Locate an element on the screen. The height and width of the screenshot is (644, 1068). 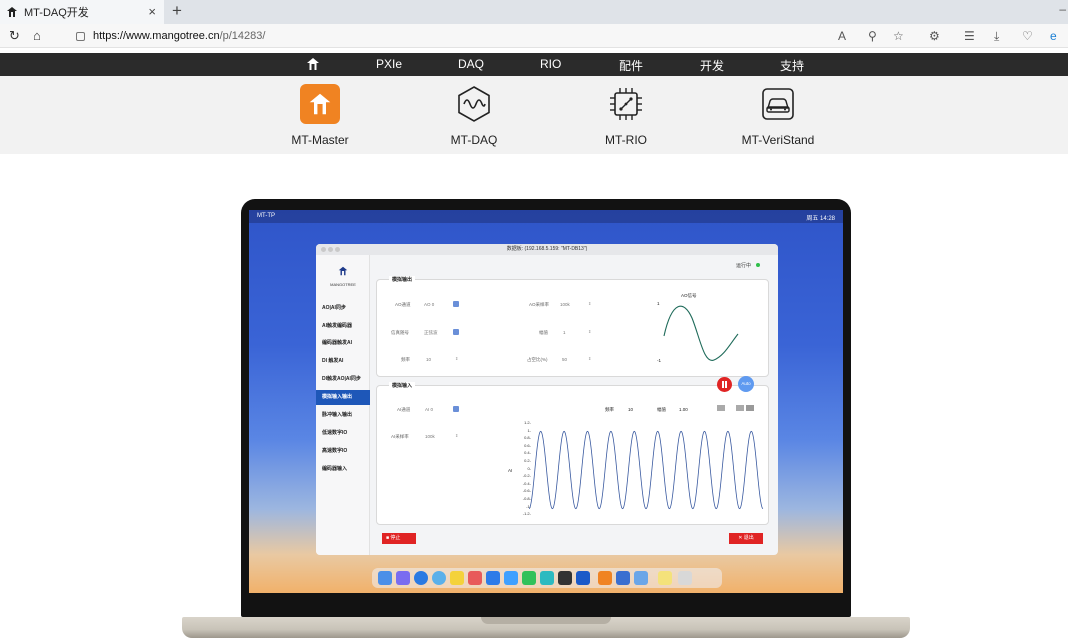
notes-icon is located at coordinates (457, 578).